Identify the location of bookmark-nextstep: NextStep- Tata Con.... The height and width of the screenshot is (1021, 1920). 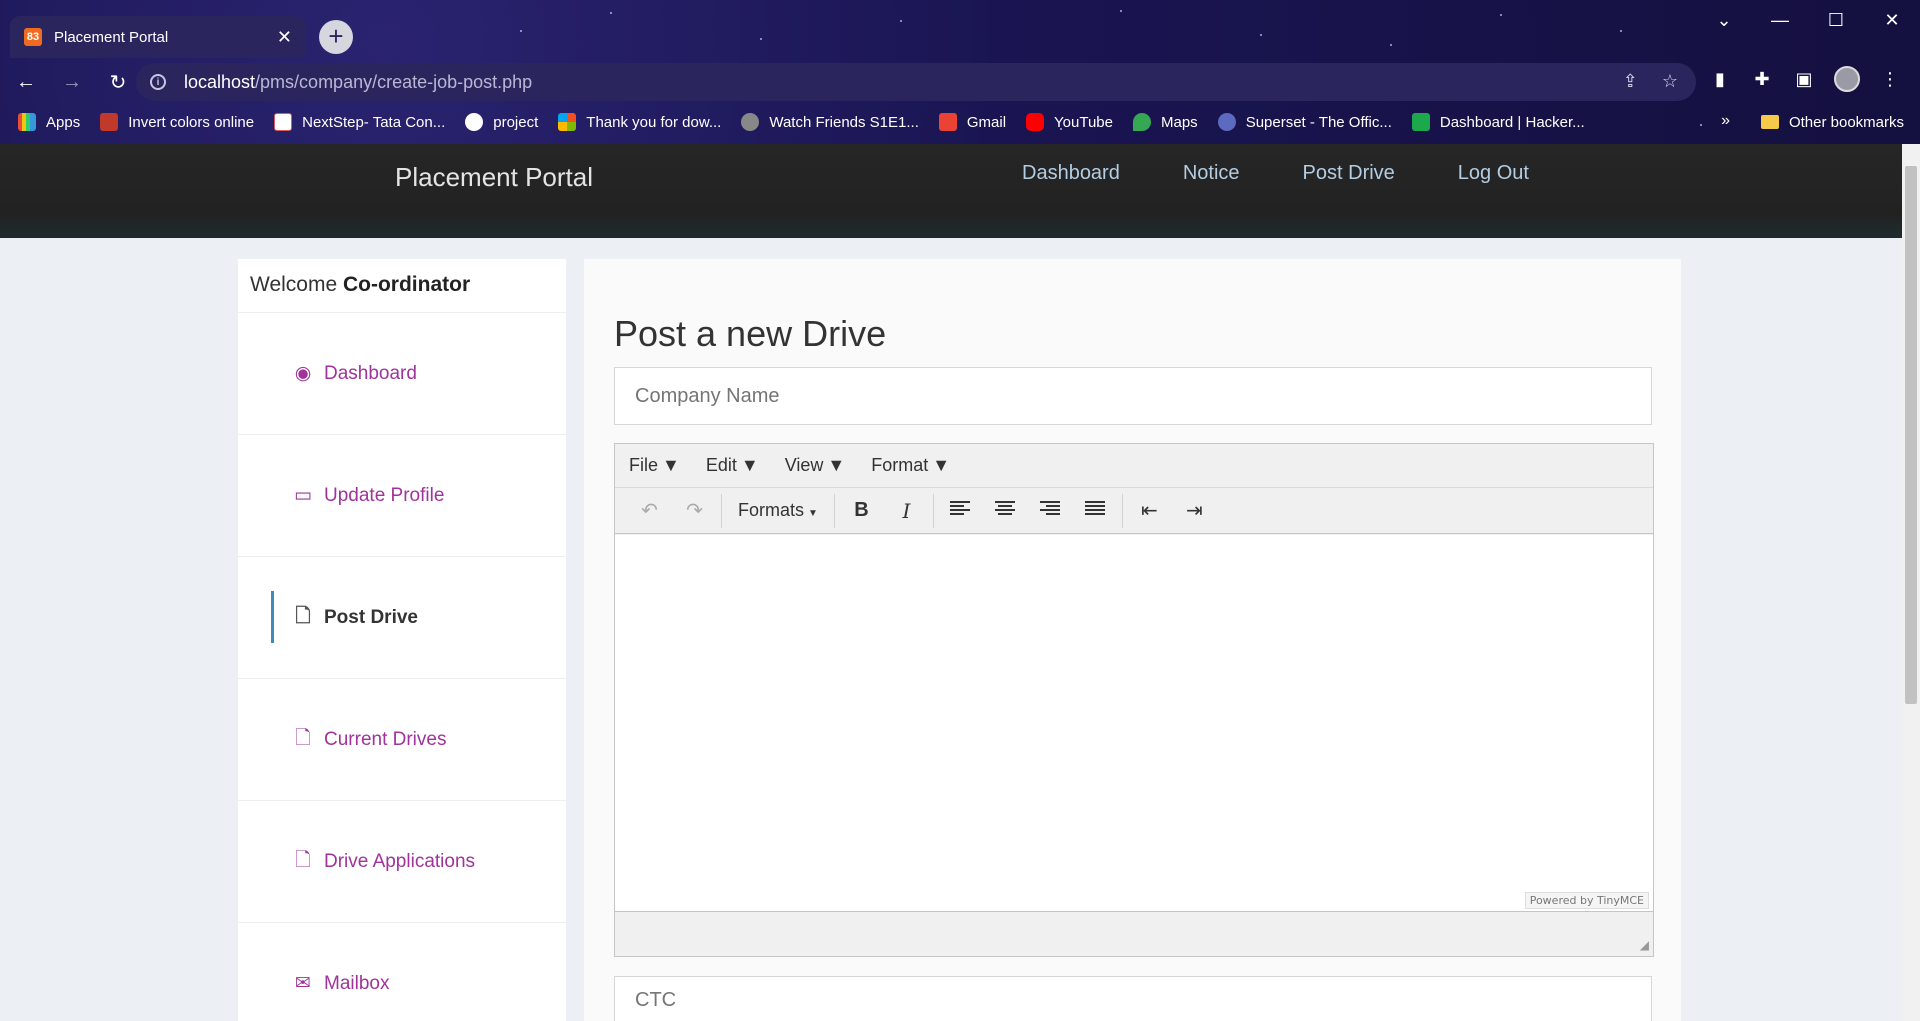
(359, 122).